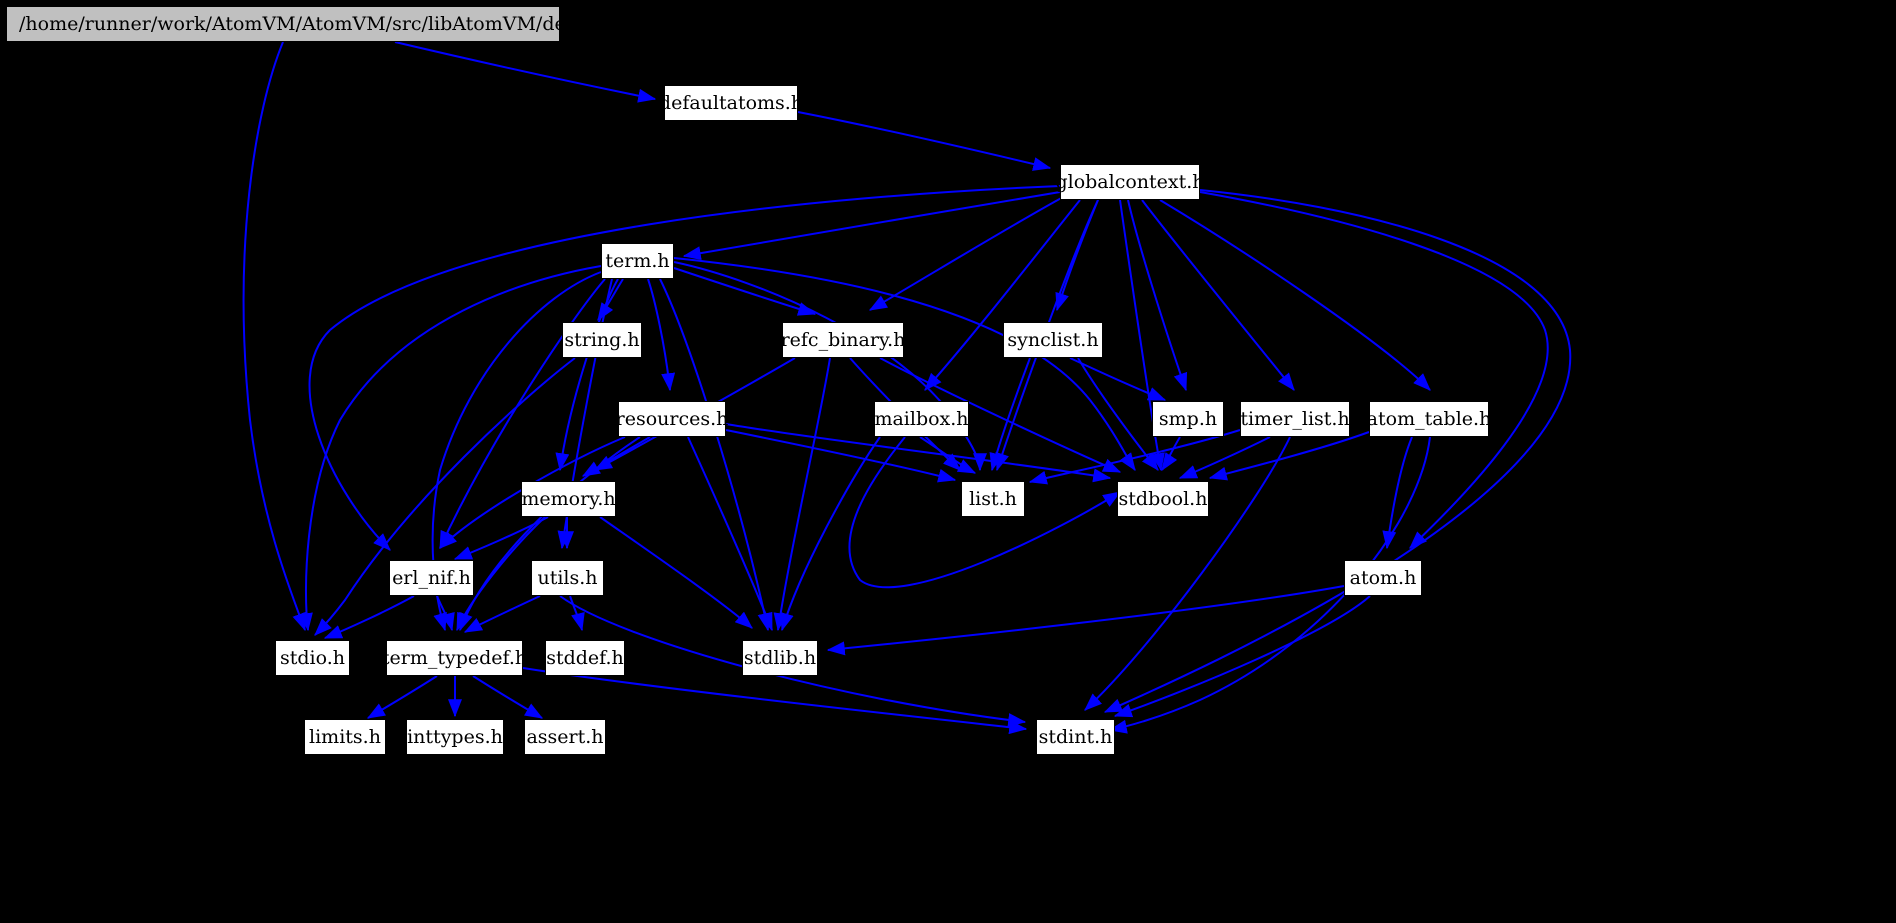  I want to click on node-label: stdlib.h, so click(780, 657).